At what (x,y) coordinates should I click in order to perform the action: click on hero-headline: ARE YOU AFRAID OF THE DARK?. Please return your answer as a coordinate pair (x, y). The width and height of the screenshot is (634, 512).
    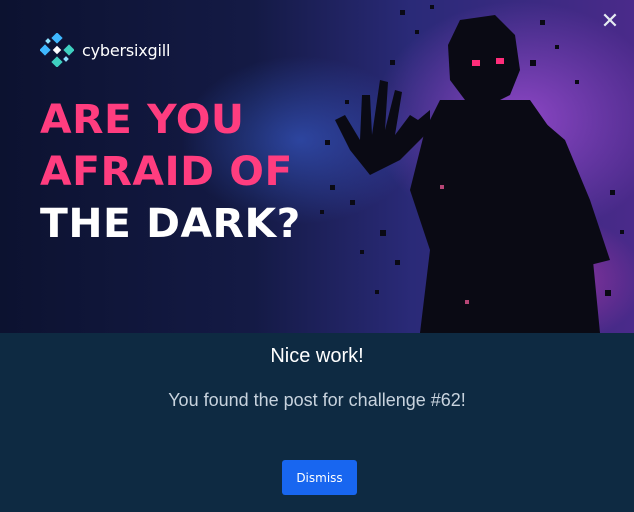
    Looking at the image, I should click on (170, 172).